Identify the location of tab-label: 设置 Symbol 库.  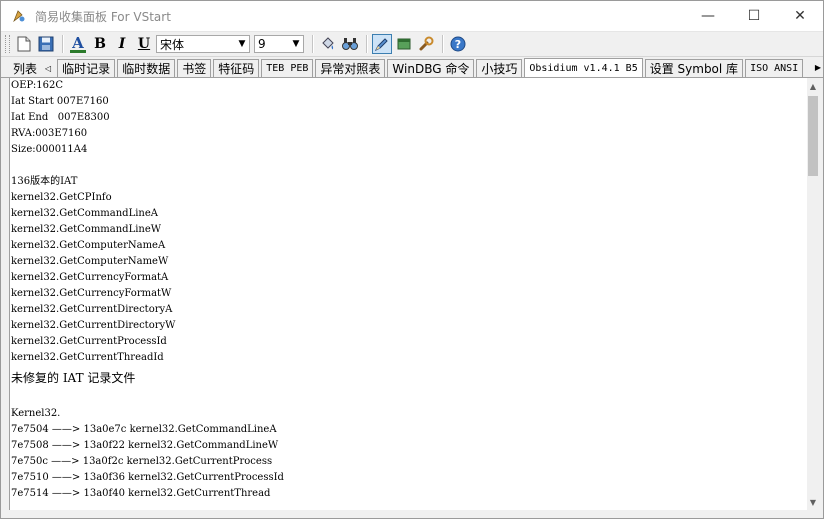
(694, 69).